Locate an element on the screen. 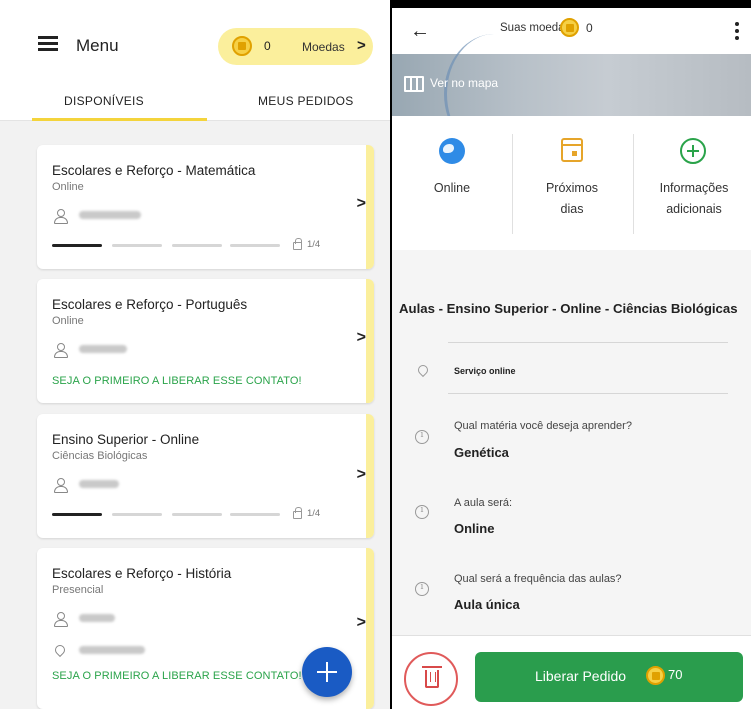  info-additional: Informações adicionais is located at coordinates (692, 183).